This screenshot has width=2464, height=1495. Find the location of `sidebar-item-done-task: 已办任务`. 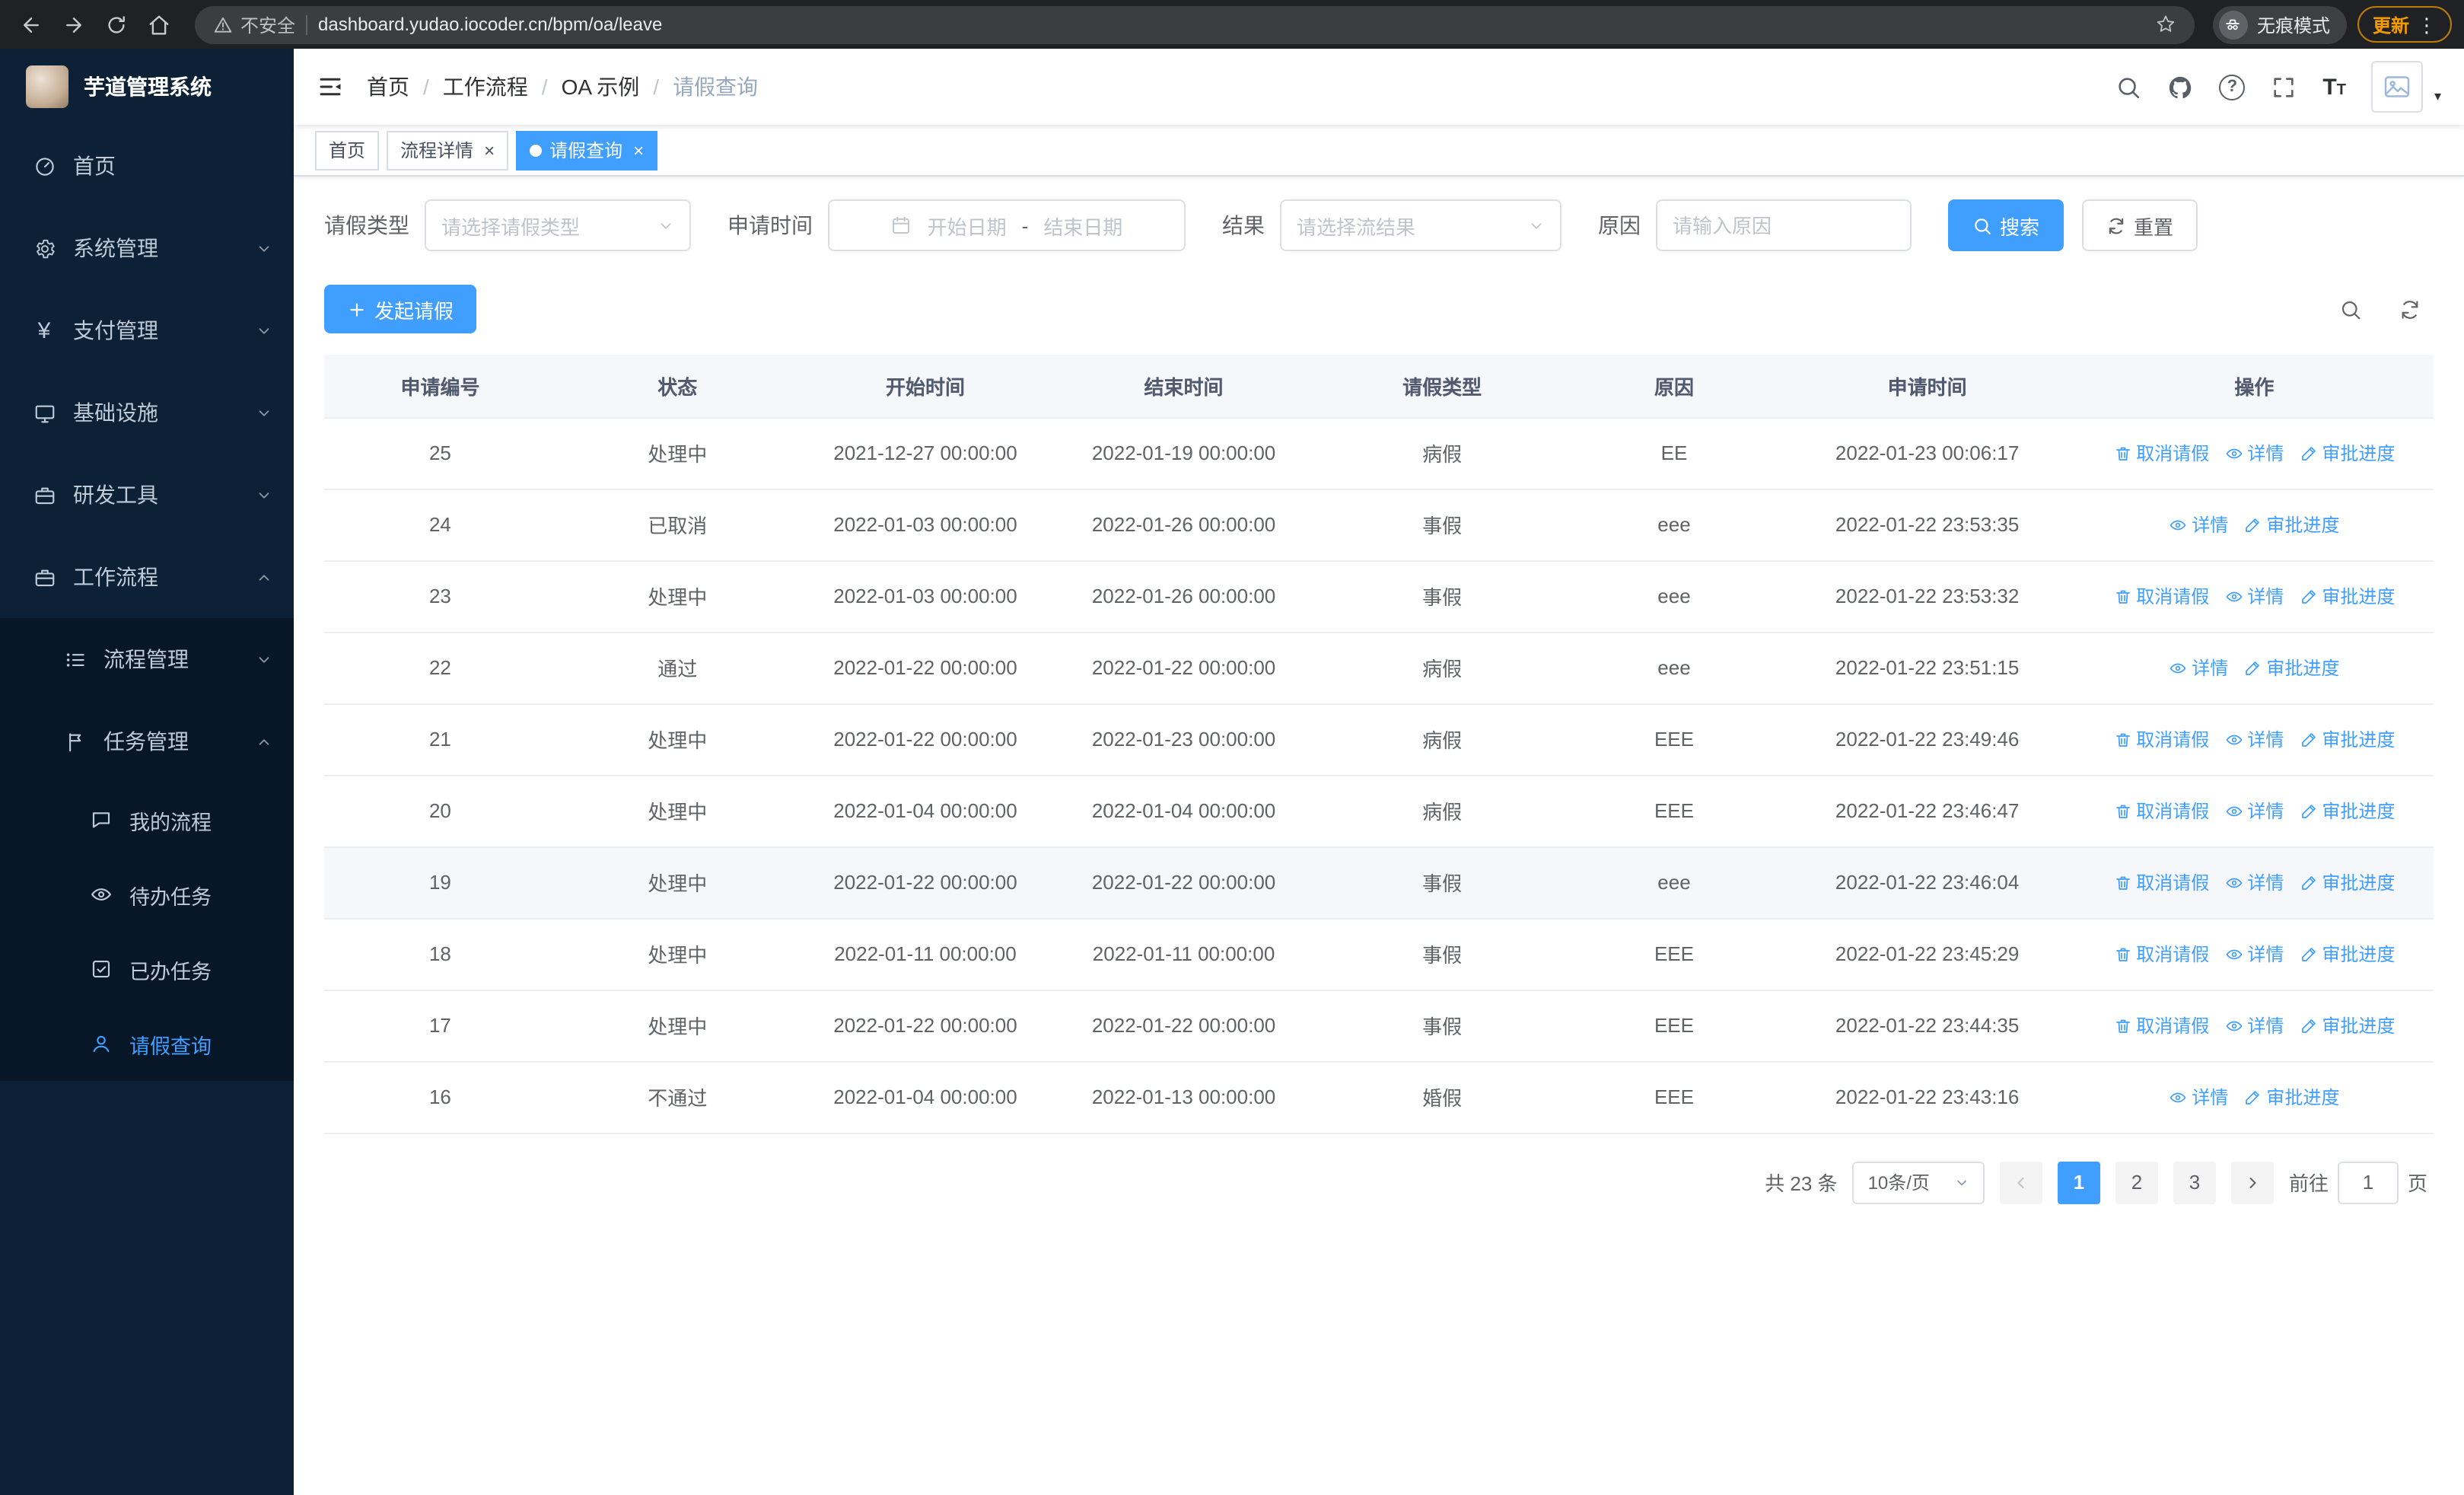

sidebar-item-done-task: 已办任务 is located at coordinates (147, 969).